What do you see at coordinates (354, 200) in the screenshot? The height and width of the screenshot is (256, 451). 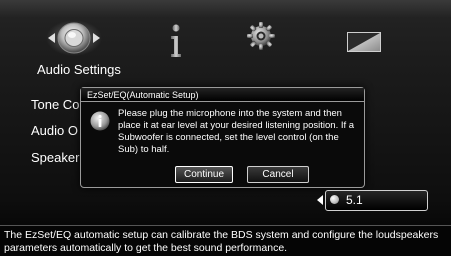 I see `selector-value: 5.1` at bounding box center [354, 200].